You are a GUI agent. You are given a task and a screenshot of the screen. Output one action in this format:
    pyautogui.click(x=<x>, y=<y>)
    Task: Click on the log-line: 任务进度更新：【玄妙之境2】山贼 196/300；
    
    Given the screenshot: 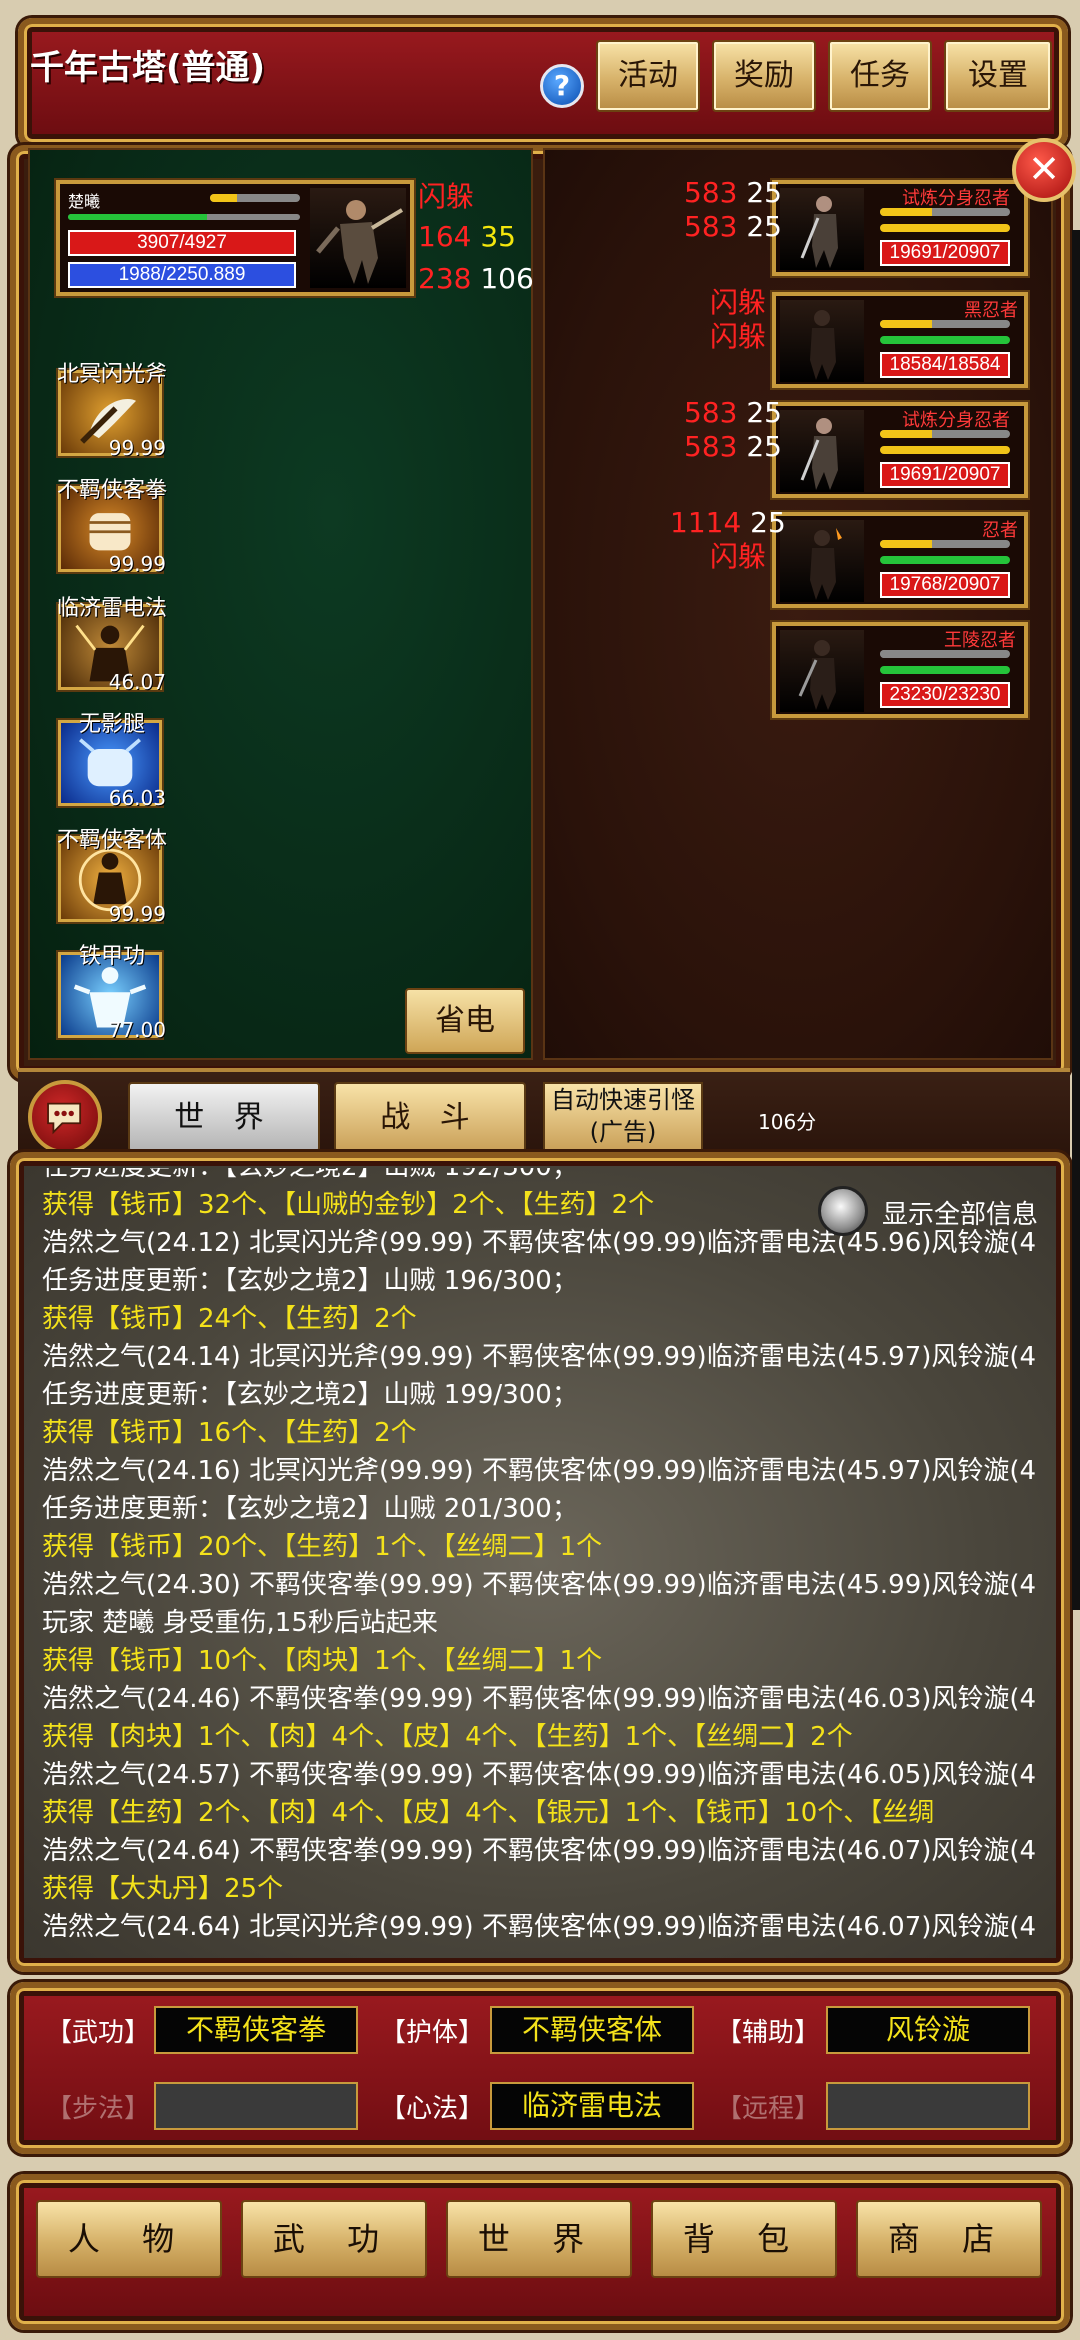 What is the action you would take?
    pyautogui.click(x=310, y=1281)
    